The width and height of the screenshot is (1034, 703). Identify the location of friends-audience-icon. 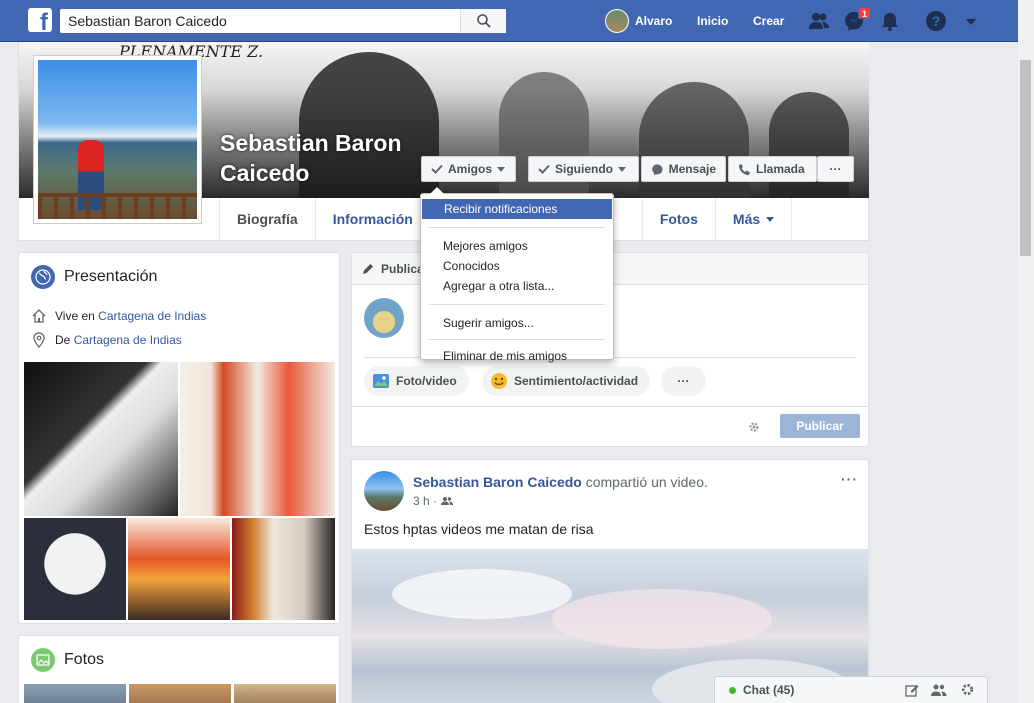
(447, 501).